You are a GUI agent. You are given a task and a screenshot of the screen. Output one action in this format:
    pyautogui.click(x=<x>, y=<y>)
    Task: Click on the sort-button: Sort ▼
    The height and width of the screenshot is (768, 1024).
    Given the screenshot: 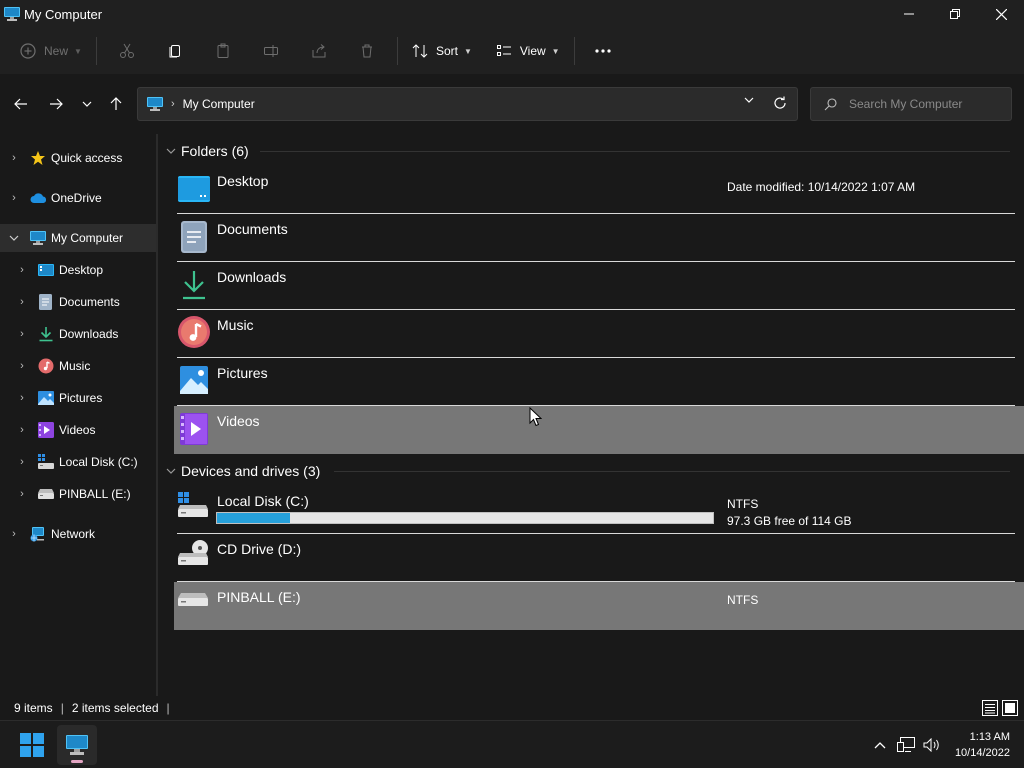 What is the action you would take?
    pyautogui.click(x=442, y=51)
    